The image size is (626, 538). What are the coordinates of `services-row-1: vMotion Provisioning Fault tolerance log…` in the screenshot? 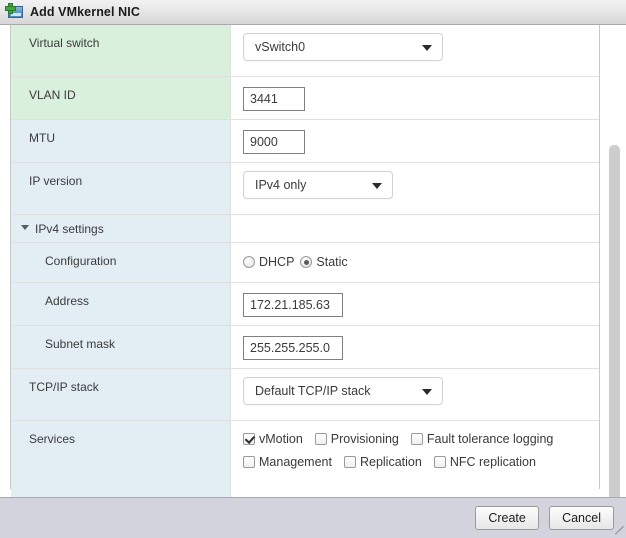 It's located at (404, 439).